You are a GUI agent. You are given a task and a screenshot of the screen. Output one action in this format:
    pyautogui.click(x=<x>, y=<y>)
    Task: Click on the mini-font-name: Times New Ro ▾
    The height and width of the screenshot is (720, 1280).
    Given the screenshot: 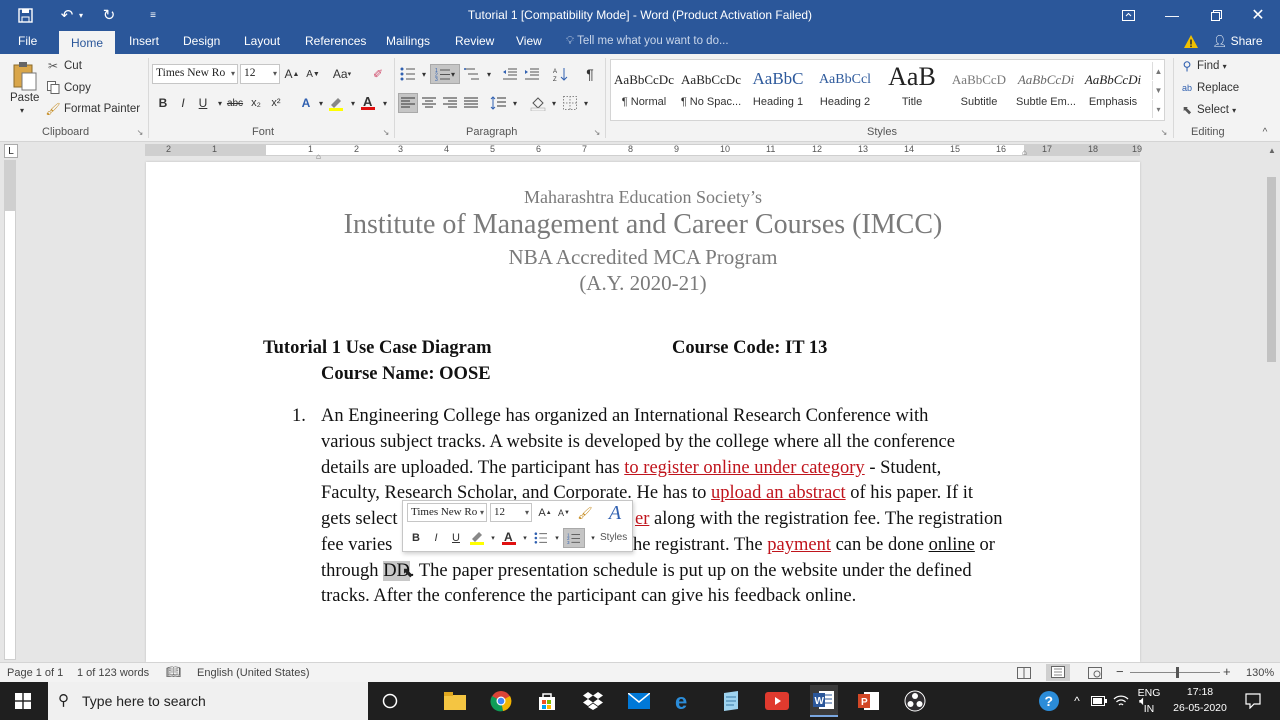 What is the action you would take?
    pyautogui.click(x=447, y=512)
    